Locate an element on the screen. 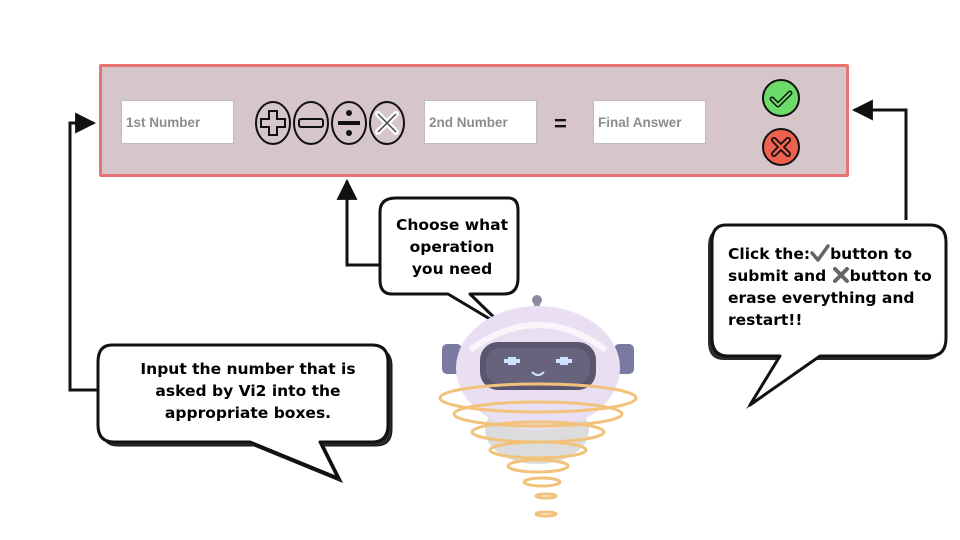  callout-line: you need is located at coordinates (452, 269).